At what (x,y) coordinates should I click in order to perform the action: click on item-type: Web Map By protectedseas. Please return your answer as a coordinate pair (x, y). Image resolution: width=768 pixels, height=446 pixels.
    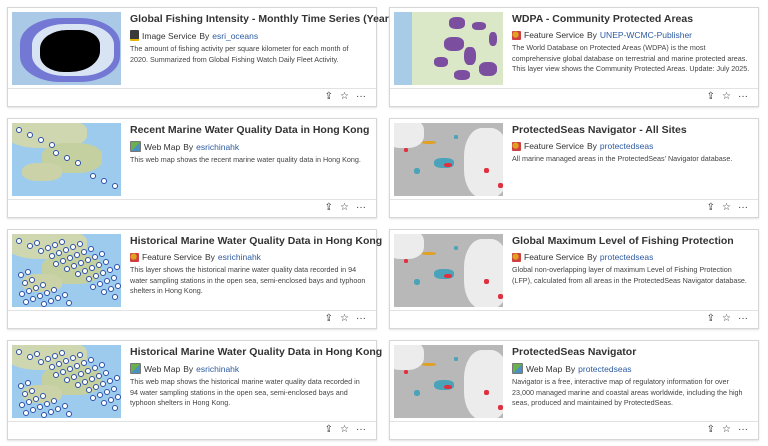
    Looking at the image, I should click on (631, 368).